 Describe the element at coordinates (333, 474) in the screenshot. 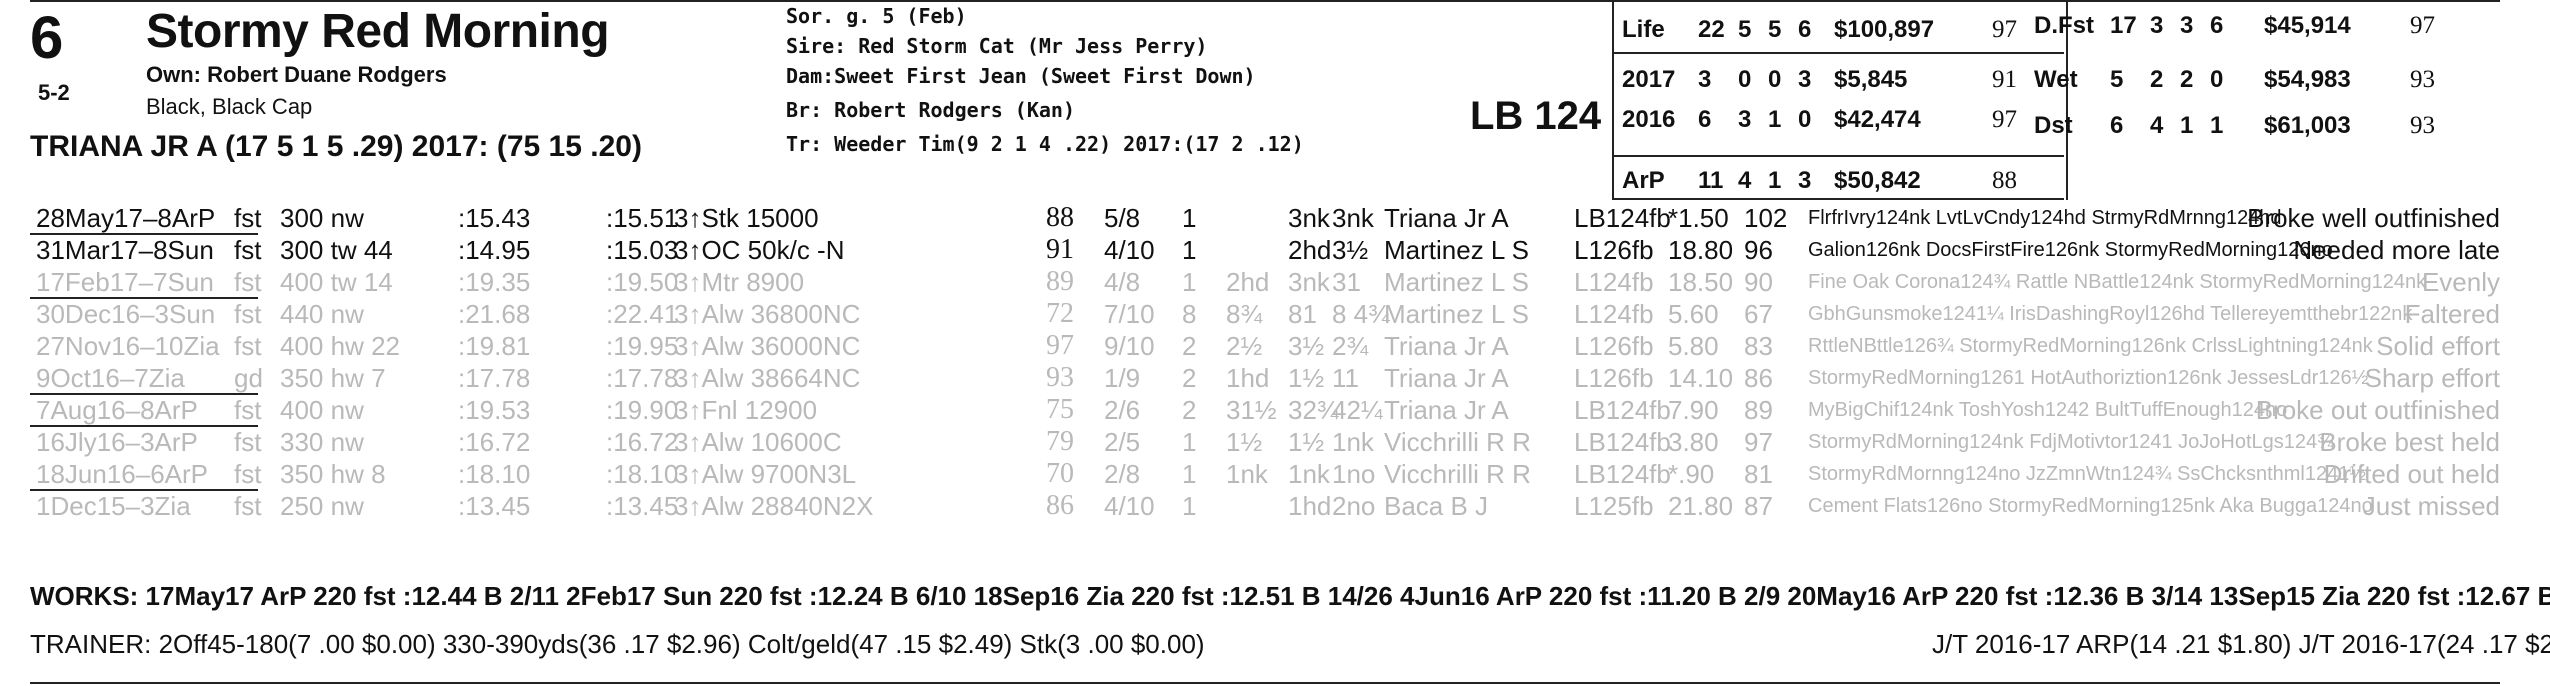

I see `race-dist: 350 hw 8` at that location.